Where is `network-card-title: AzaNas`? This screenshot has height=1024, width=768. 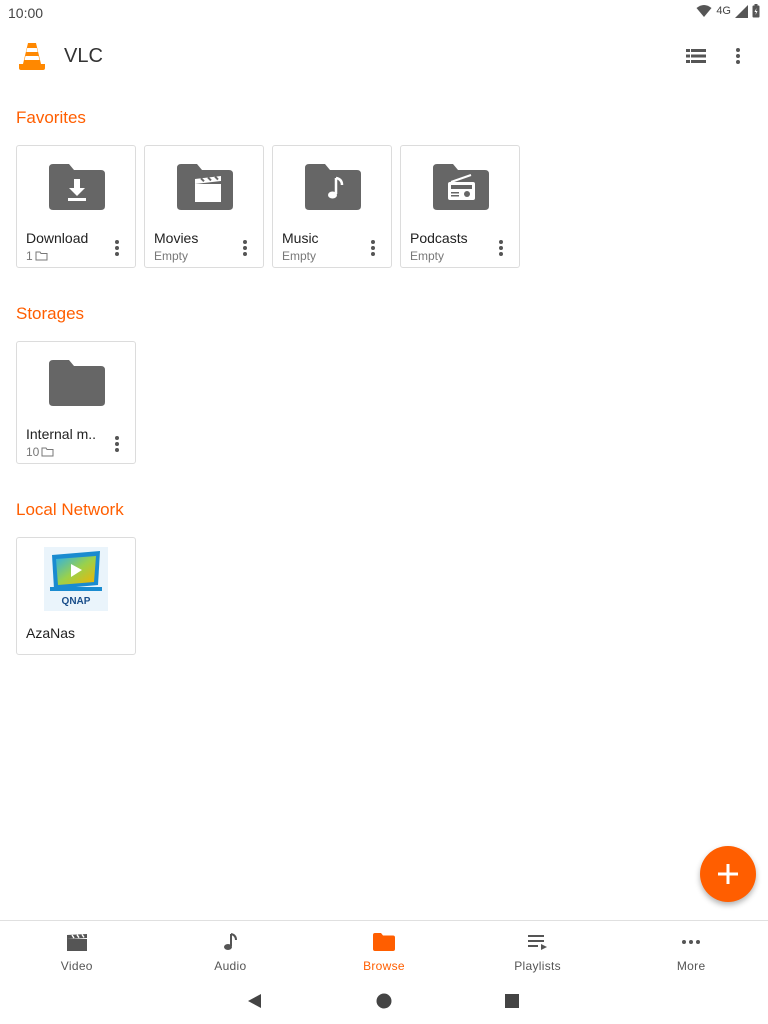 network-card-title: AzaNas is located at coordinates (51, 633).